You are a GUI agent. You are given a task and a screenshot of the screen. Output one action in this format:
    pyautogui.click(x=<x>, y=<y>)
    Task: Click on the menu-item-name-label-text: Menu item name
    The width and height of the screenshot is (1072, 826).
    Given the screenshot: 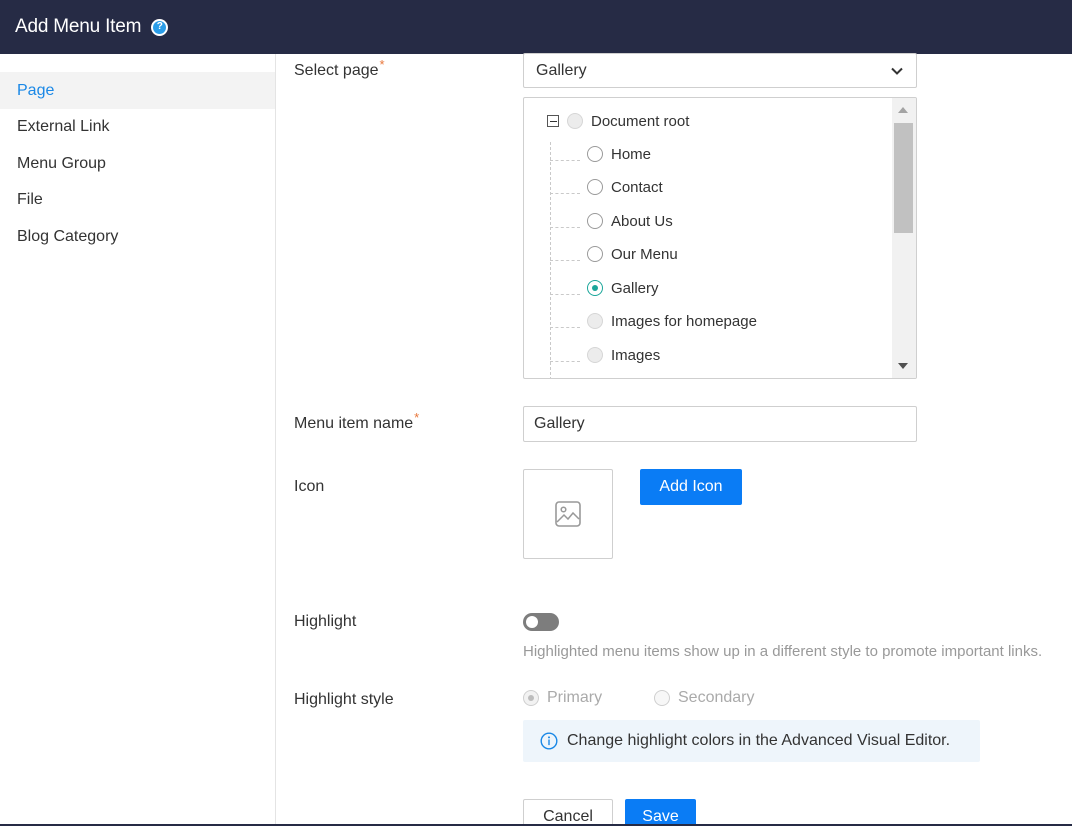 What is the action you would take?
    pyautogui.click(x=354, y=423)
    